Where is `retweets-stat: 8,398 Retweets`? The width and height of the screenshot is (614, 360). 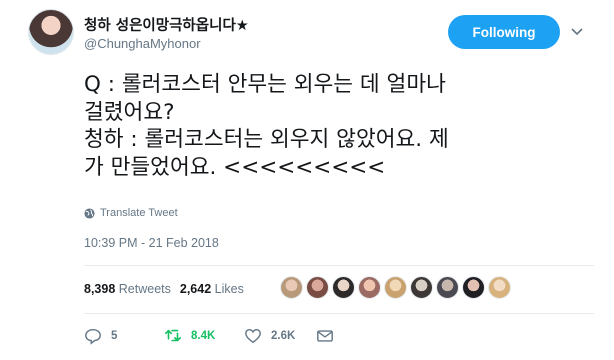 retweets-stat: 8,398 Retweets is located at coordinates (127, 289).